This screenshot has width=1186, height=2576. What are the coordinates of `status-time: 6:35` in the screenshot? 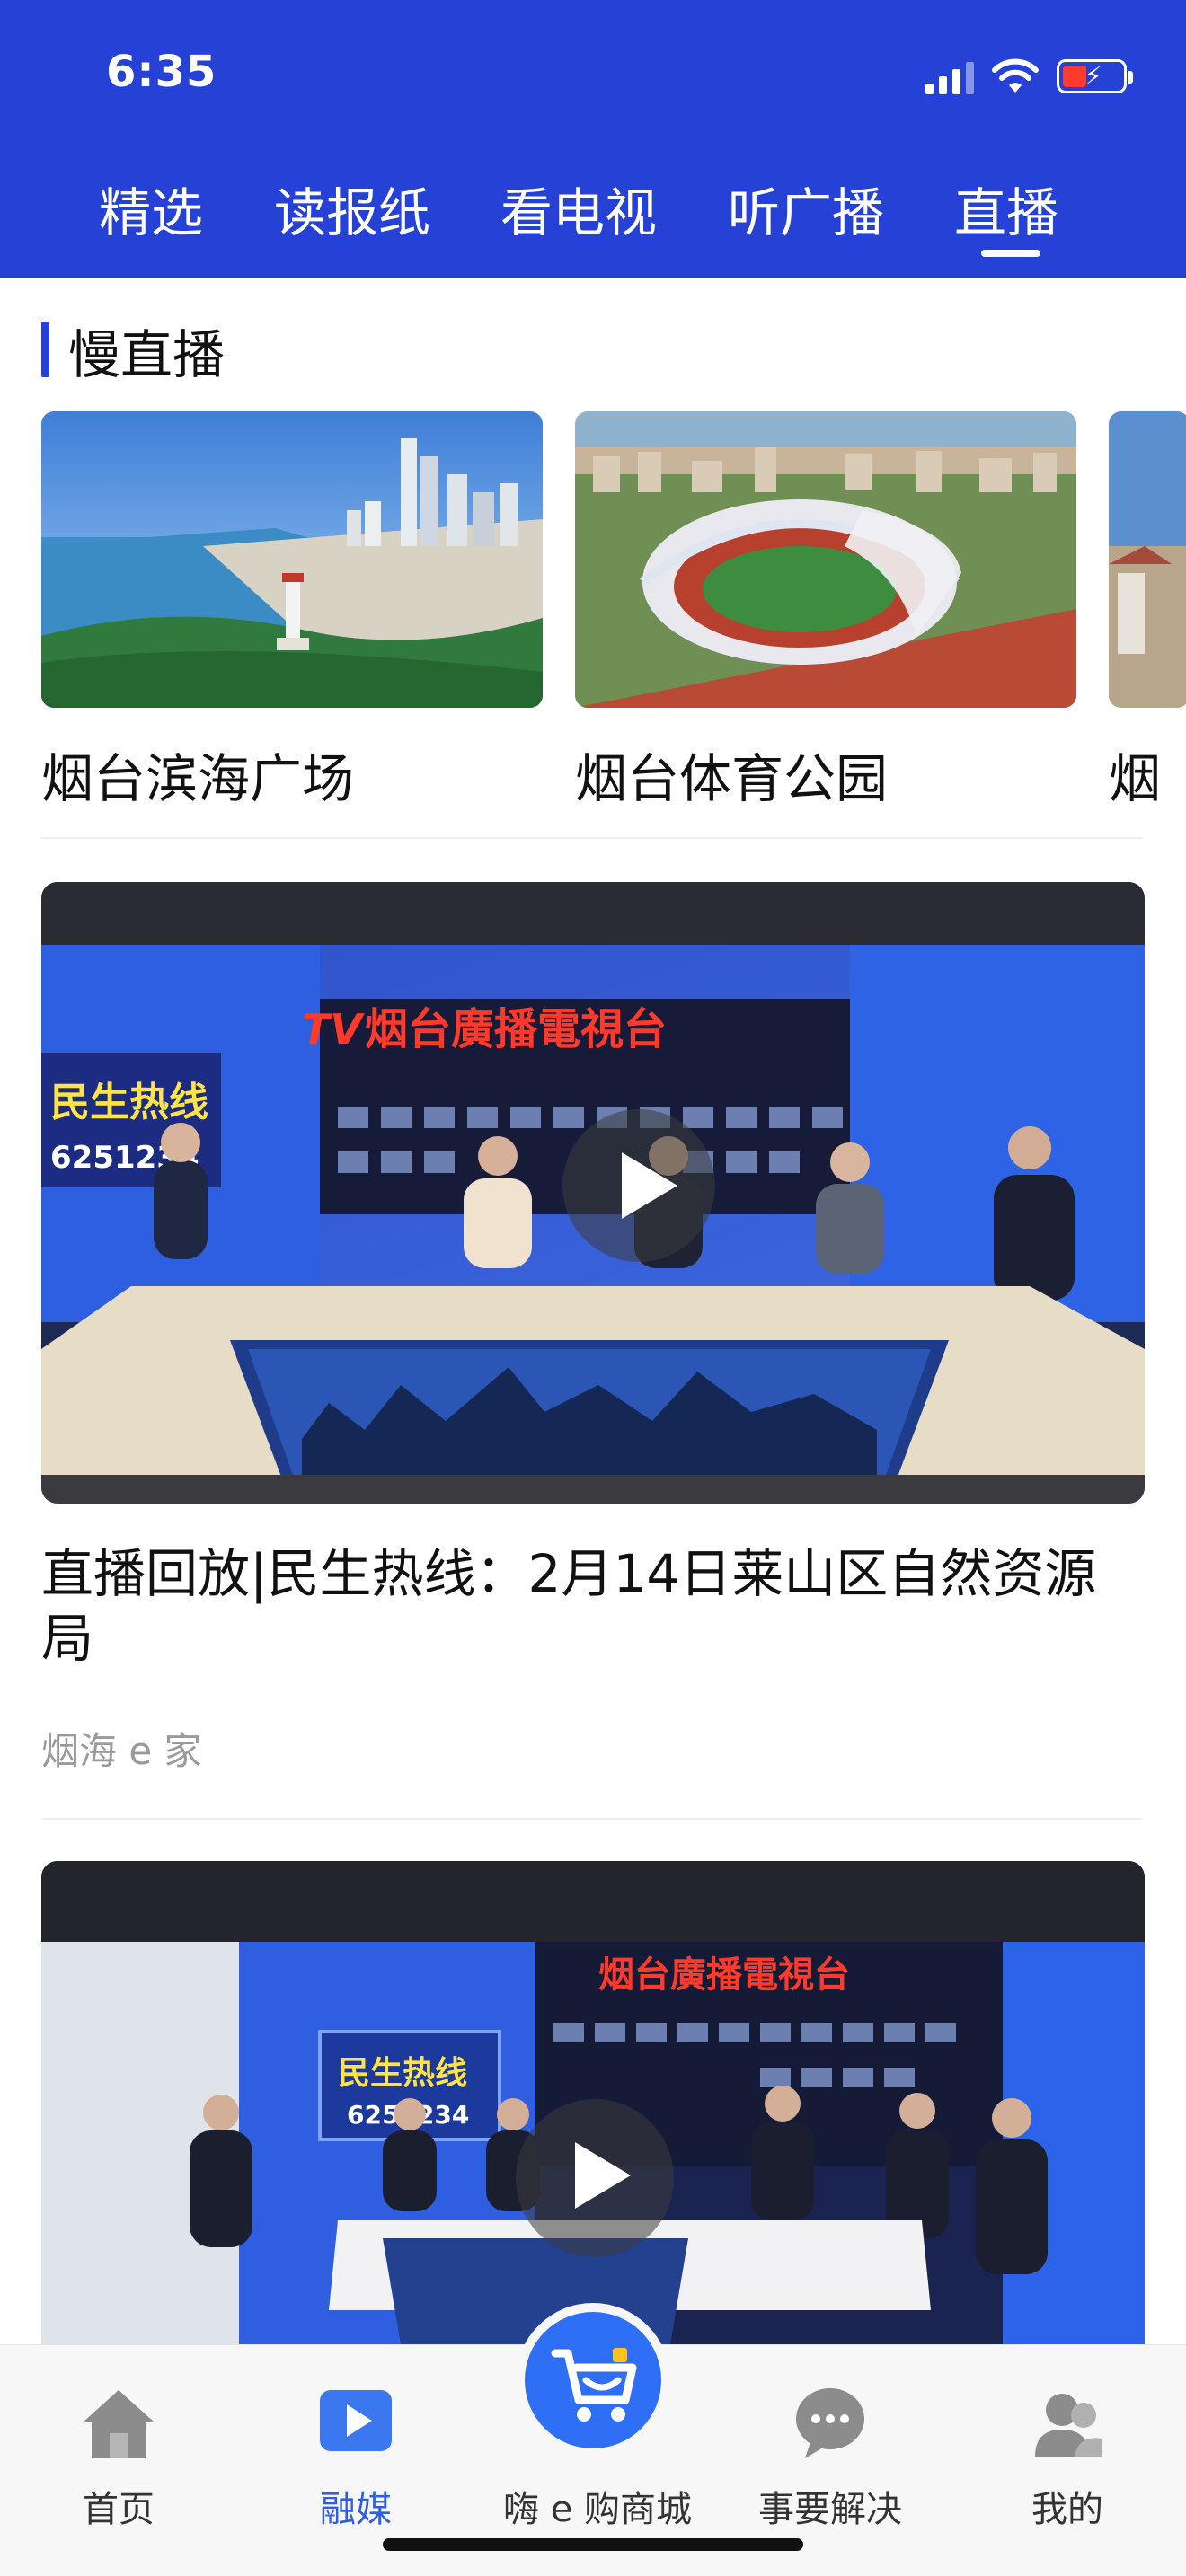 It's located at (161, 72).